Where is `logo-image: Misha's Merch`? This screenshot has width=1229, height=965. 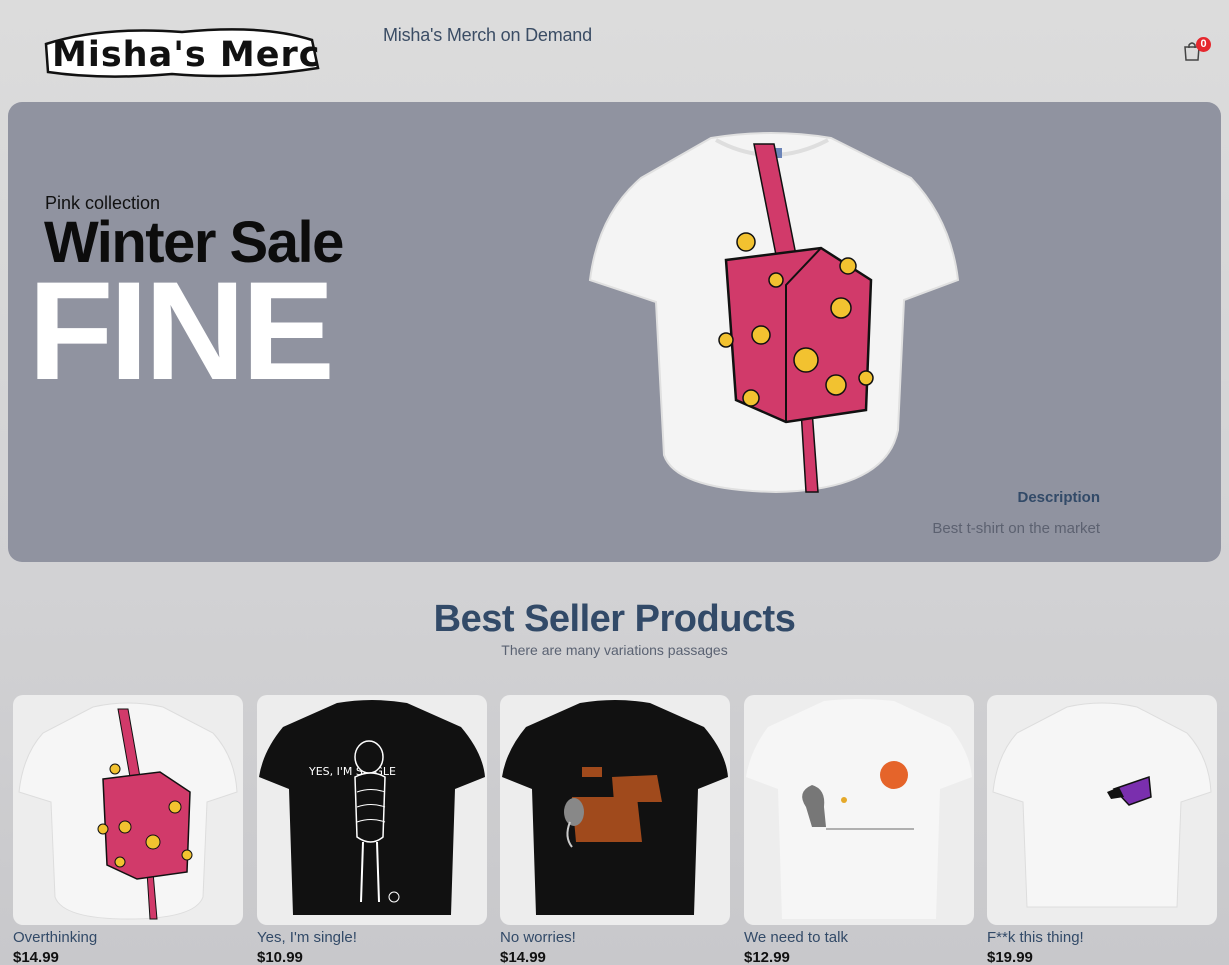
logo-image: Misha's Merch is located at coordinates (182, 53).